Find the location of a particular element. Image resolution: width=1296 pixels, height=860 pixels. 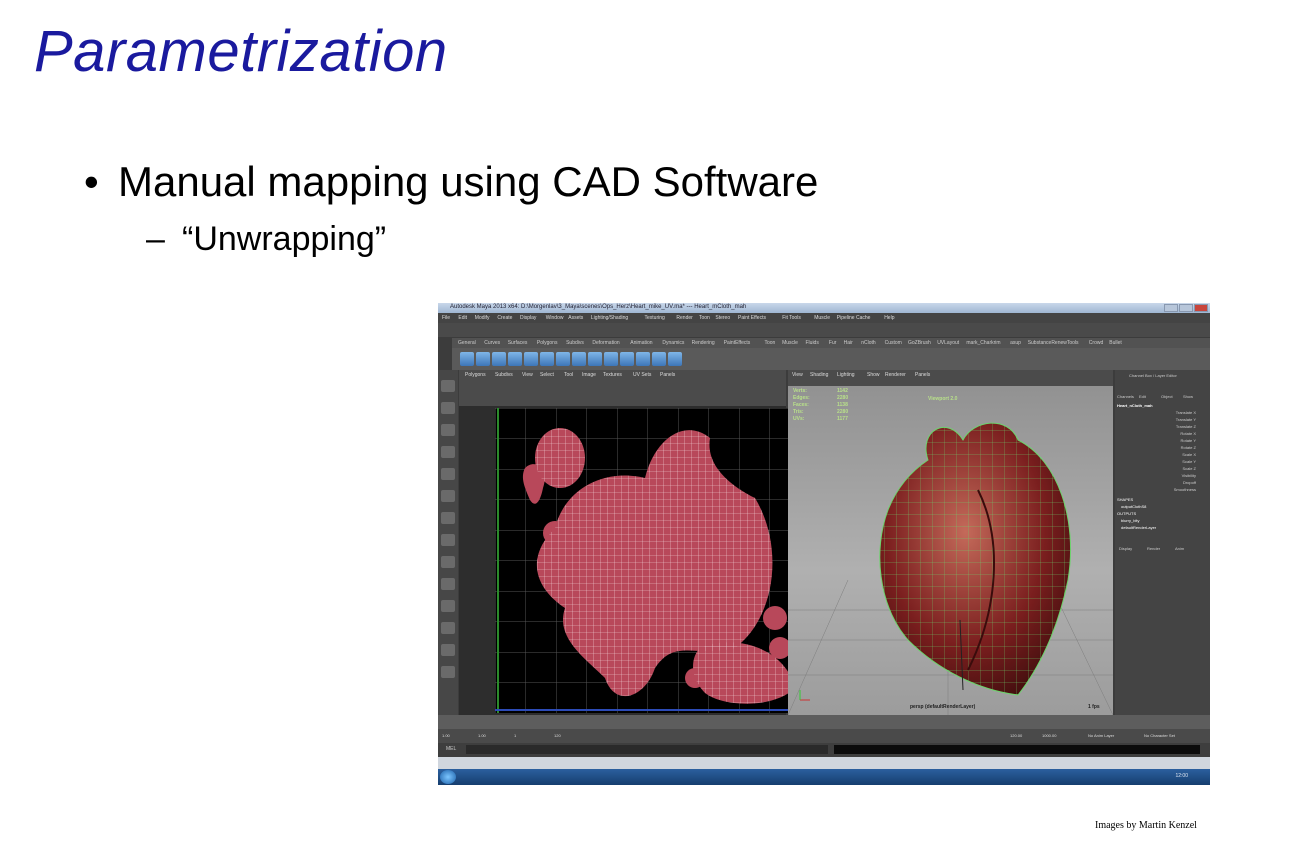

menu-item: Assets is located at coordinates (576, 318).